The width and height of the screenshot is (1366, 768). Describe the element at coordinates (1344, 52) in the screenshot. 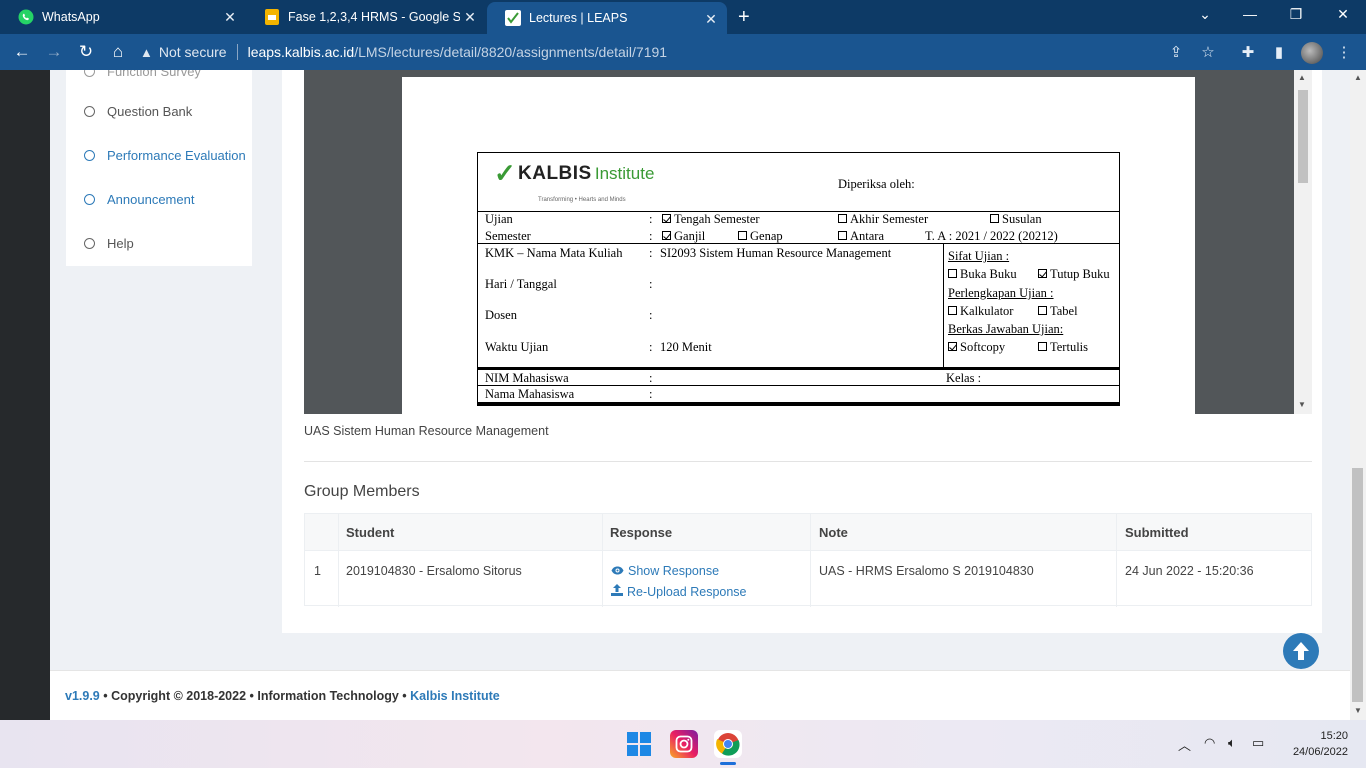

I see `menu-icon: ⋮` at that location.